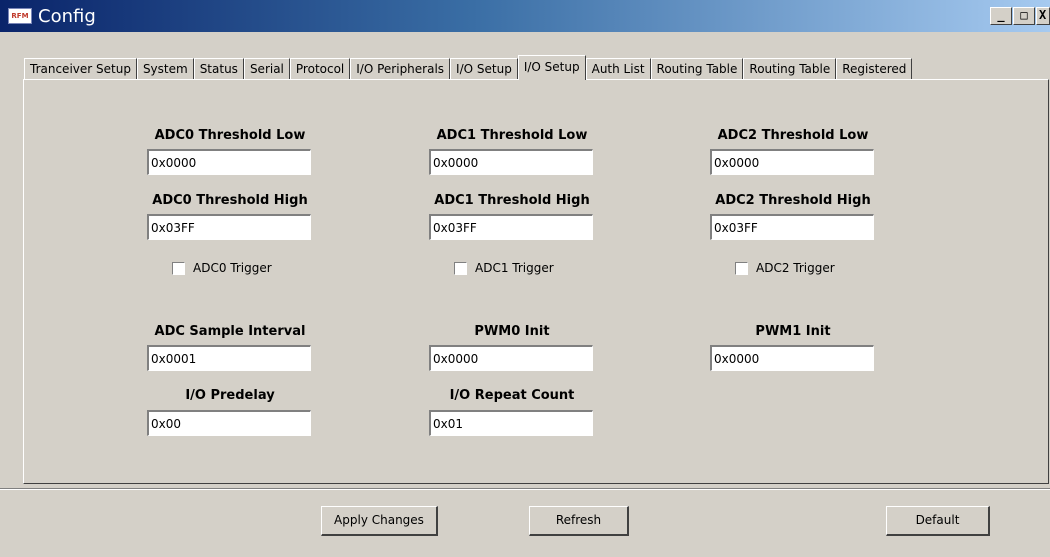 This screenshot has width=1050, height=557. Describe the element at coordinates (697, 68) in the screenshot. I see `tab-routing-table-1: Routing Table` at that location.